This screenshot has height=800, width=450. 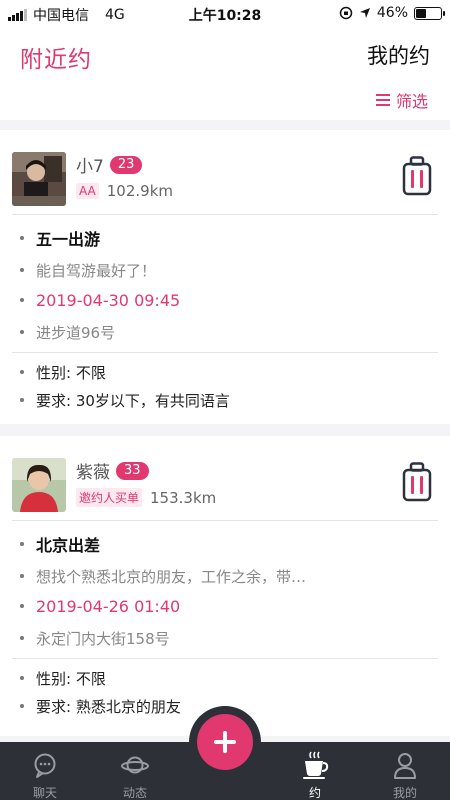 I want to click on distance: 102.9km, so click(x=140, y=191).